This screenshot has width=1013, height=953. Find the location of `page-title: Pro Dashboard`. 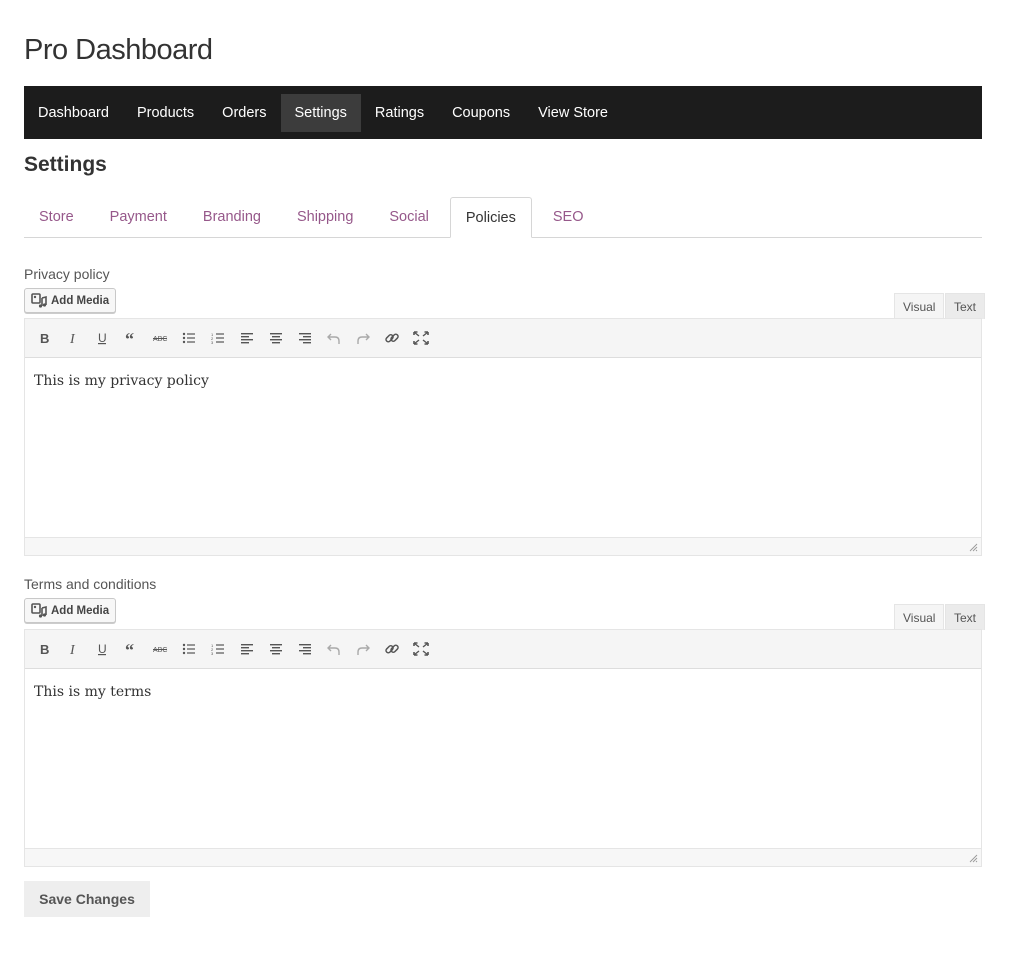

page-title: Pro Dashboard is located at coordinates (118, 50).